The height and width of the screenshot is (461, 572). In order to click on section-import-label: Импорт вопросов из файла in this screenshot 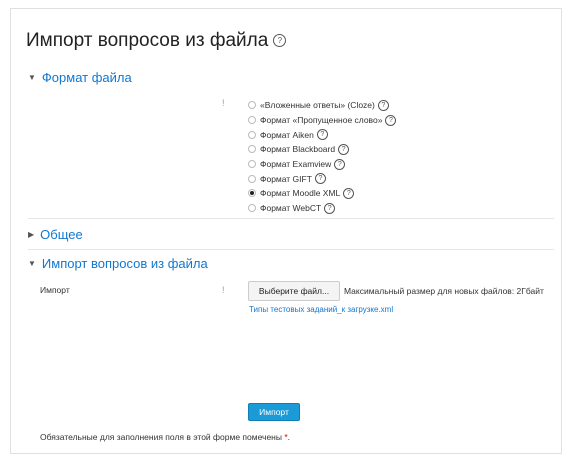, I will do `click(124, 263)`.